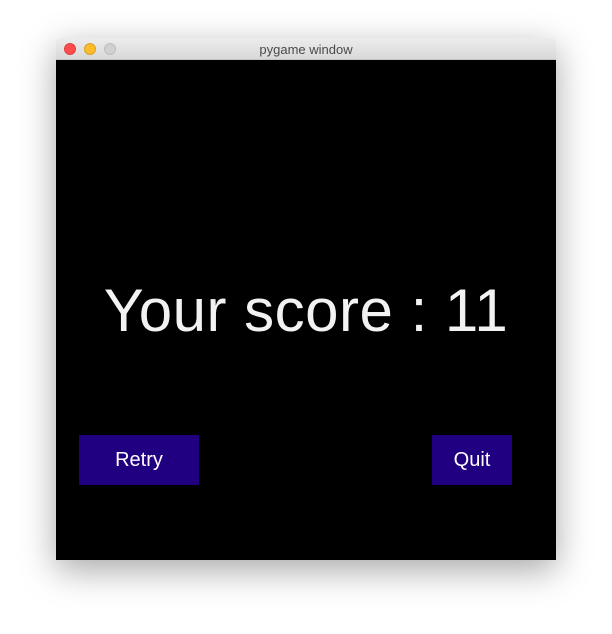 The height and width of the screenshot is (634, 612). I want to click on quit-button: Quit, so click(472, 460).